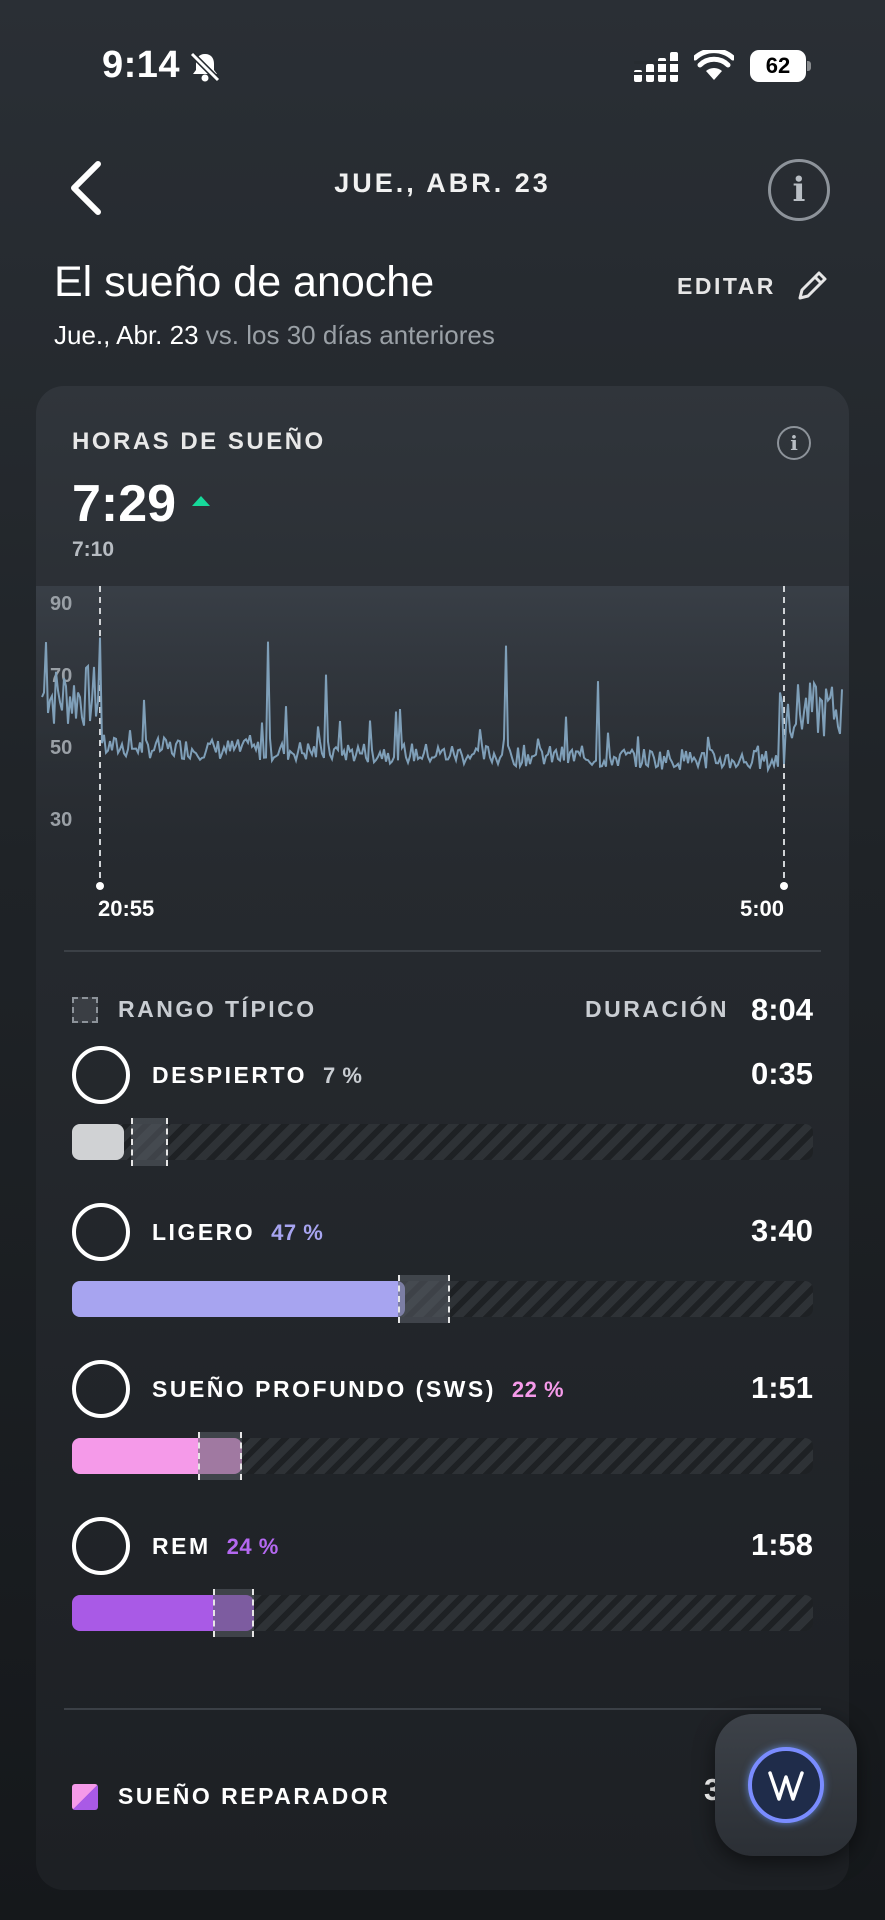 Image resolution: width=885 pixels, height=1920 pixels. I want to click on restorative-label: SUEÑO REPARADOR, so click(254, 1796).